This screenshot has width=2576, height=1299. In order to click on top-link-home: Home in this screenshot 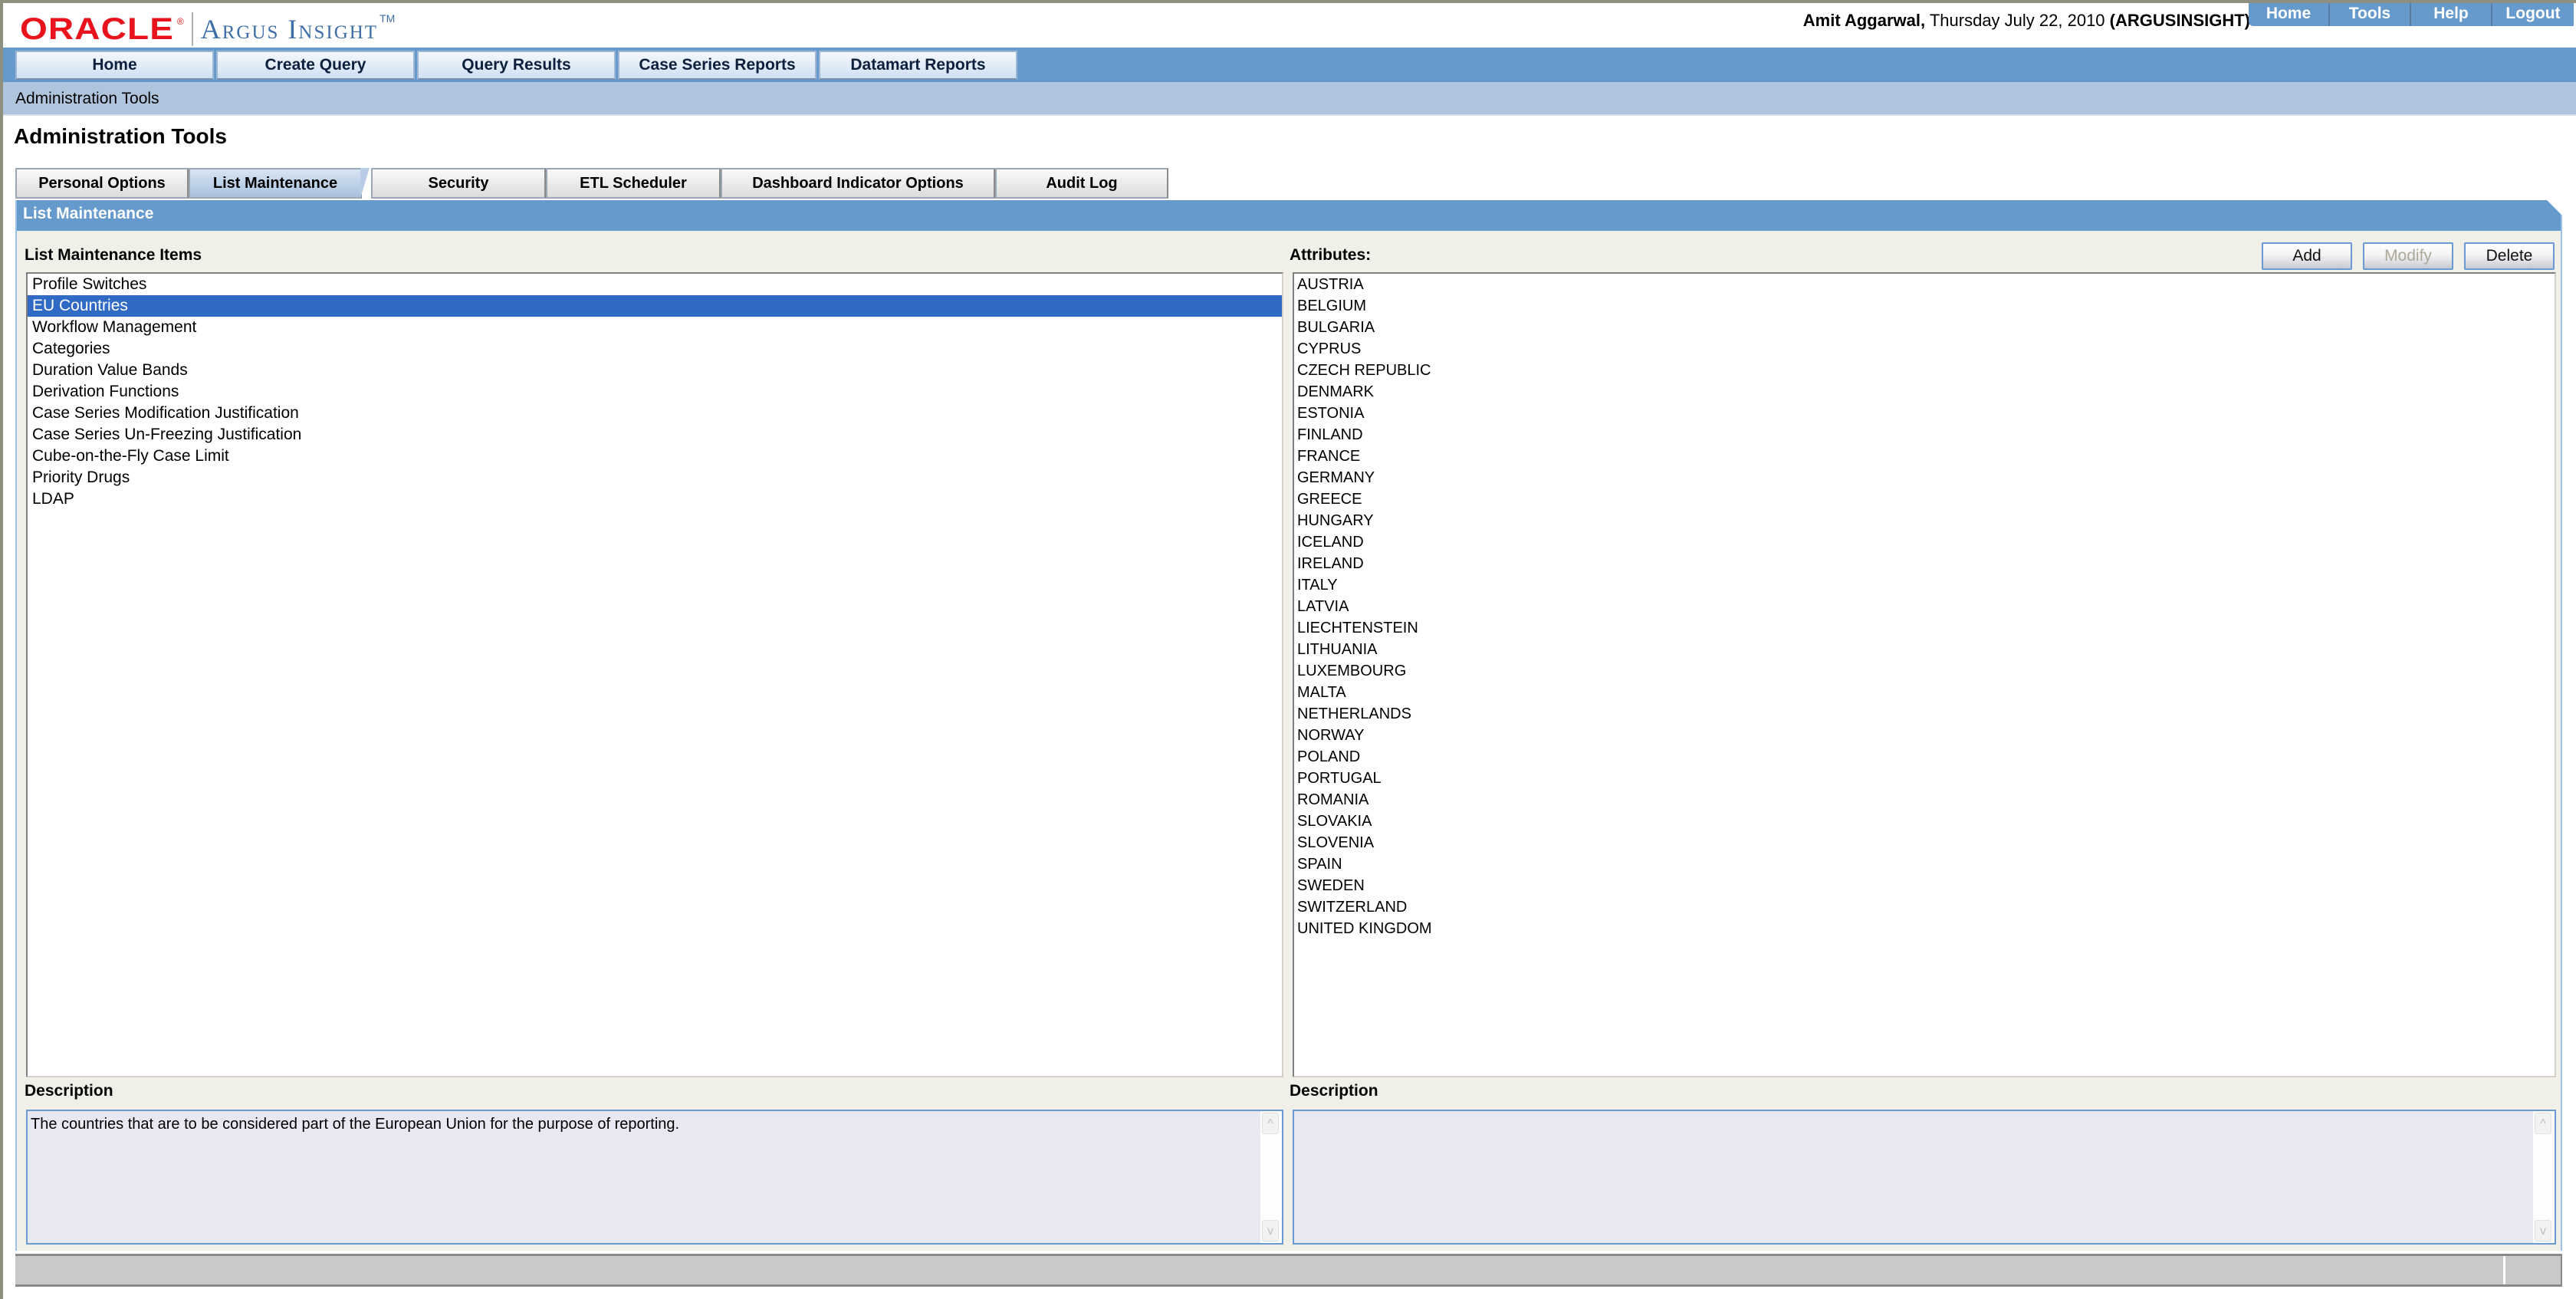, I will do `click(2289, 14)`.